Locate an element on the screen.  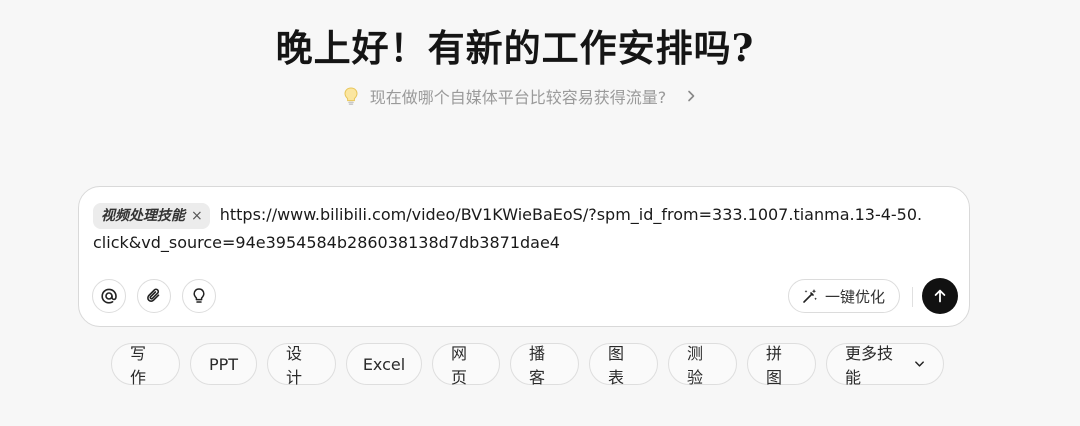
skill-chip: 视频处理技能 × is located at coordinates (151, 215).